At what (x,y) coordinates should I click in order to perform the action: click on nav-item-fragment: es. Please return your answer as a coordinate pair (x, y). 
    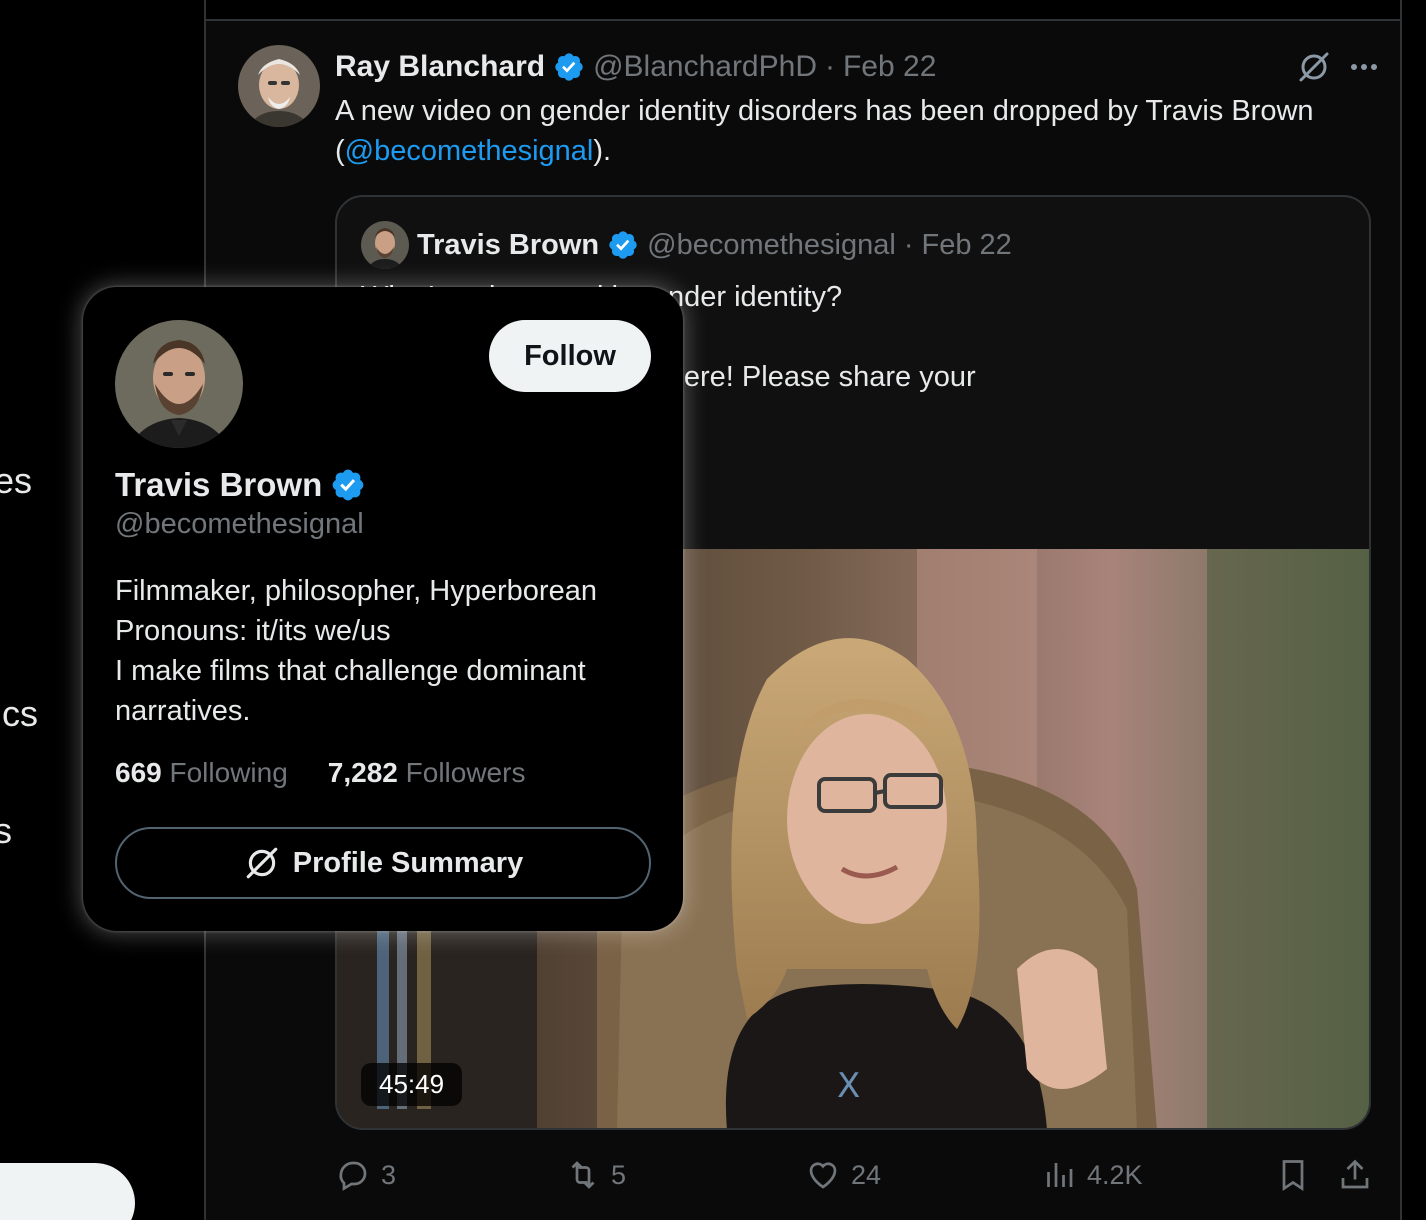
    Looking at the image, I should click on (16, 481).